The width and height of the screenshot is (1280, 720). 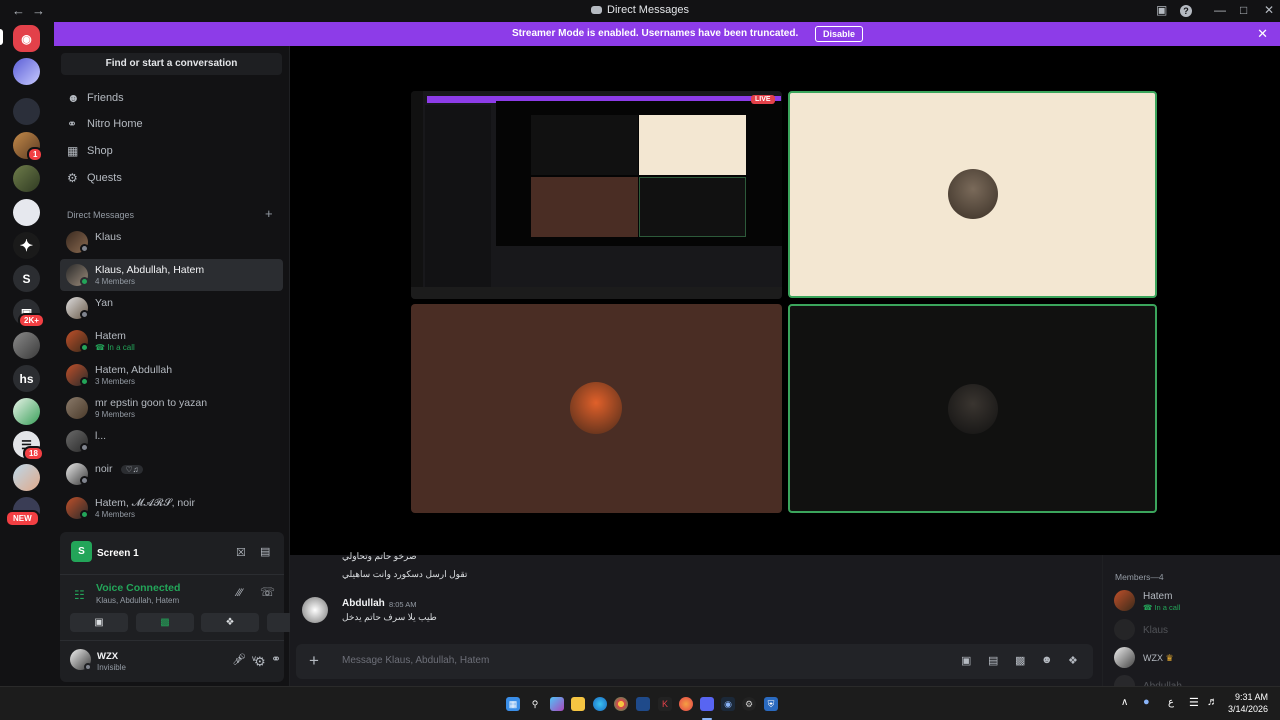 I want to click on discord-icon, so click(x=707, y=704).